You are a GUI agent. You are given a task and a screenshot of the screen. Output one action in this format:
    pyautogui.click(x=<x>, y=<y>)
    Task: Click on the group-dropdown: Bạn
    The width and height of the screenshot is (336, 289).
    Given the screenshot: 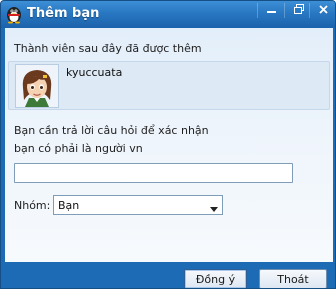 What is the action you would take?
    pyautogui.click(x=138, y=205)
    